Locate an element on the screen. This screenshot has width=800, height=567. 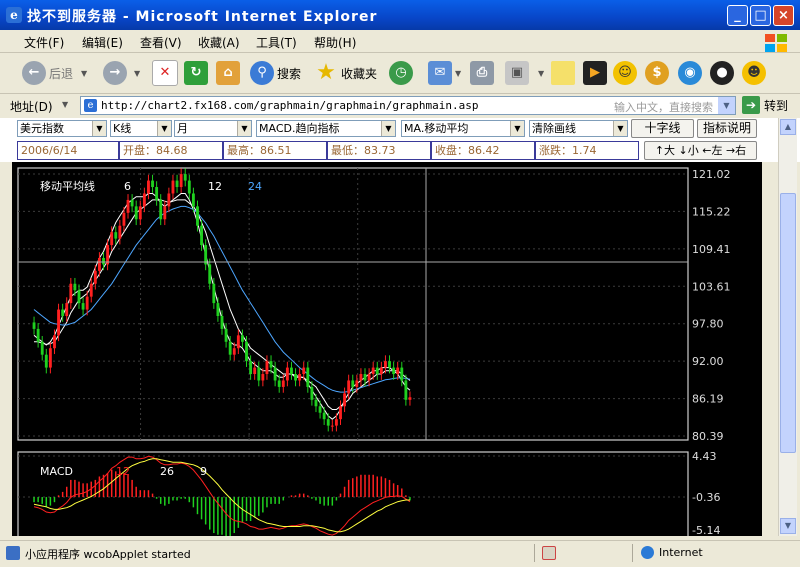
emoticon-button: ☺ is located at coordinates (626, 73).